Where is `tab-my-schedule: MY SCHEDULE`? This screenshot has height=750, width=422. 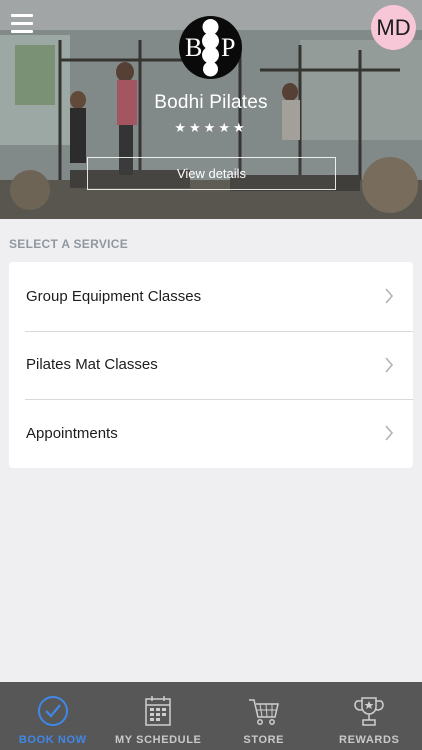
tab-my-schedule: MY SCHEDULE is located at coordinates (159, 716).